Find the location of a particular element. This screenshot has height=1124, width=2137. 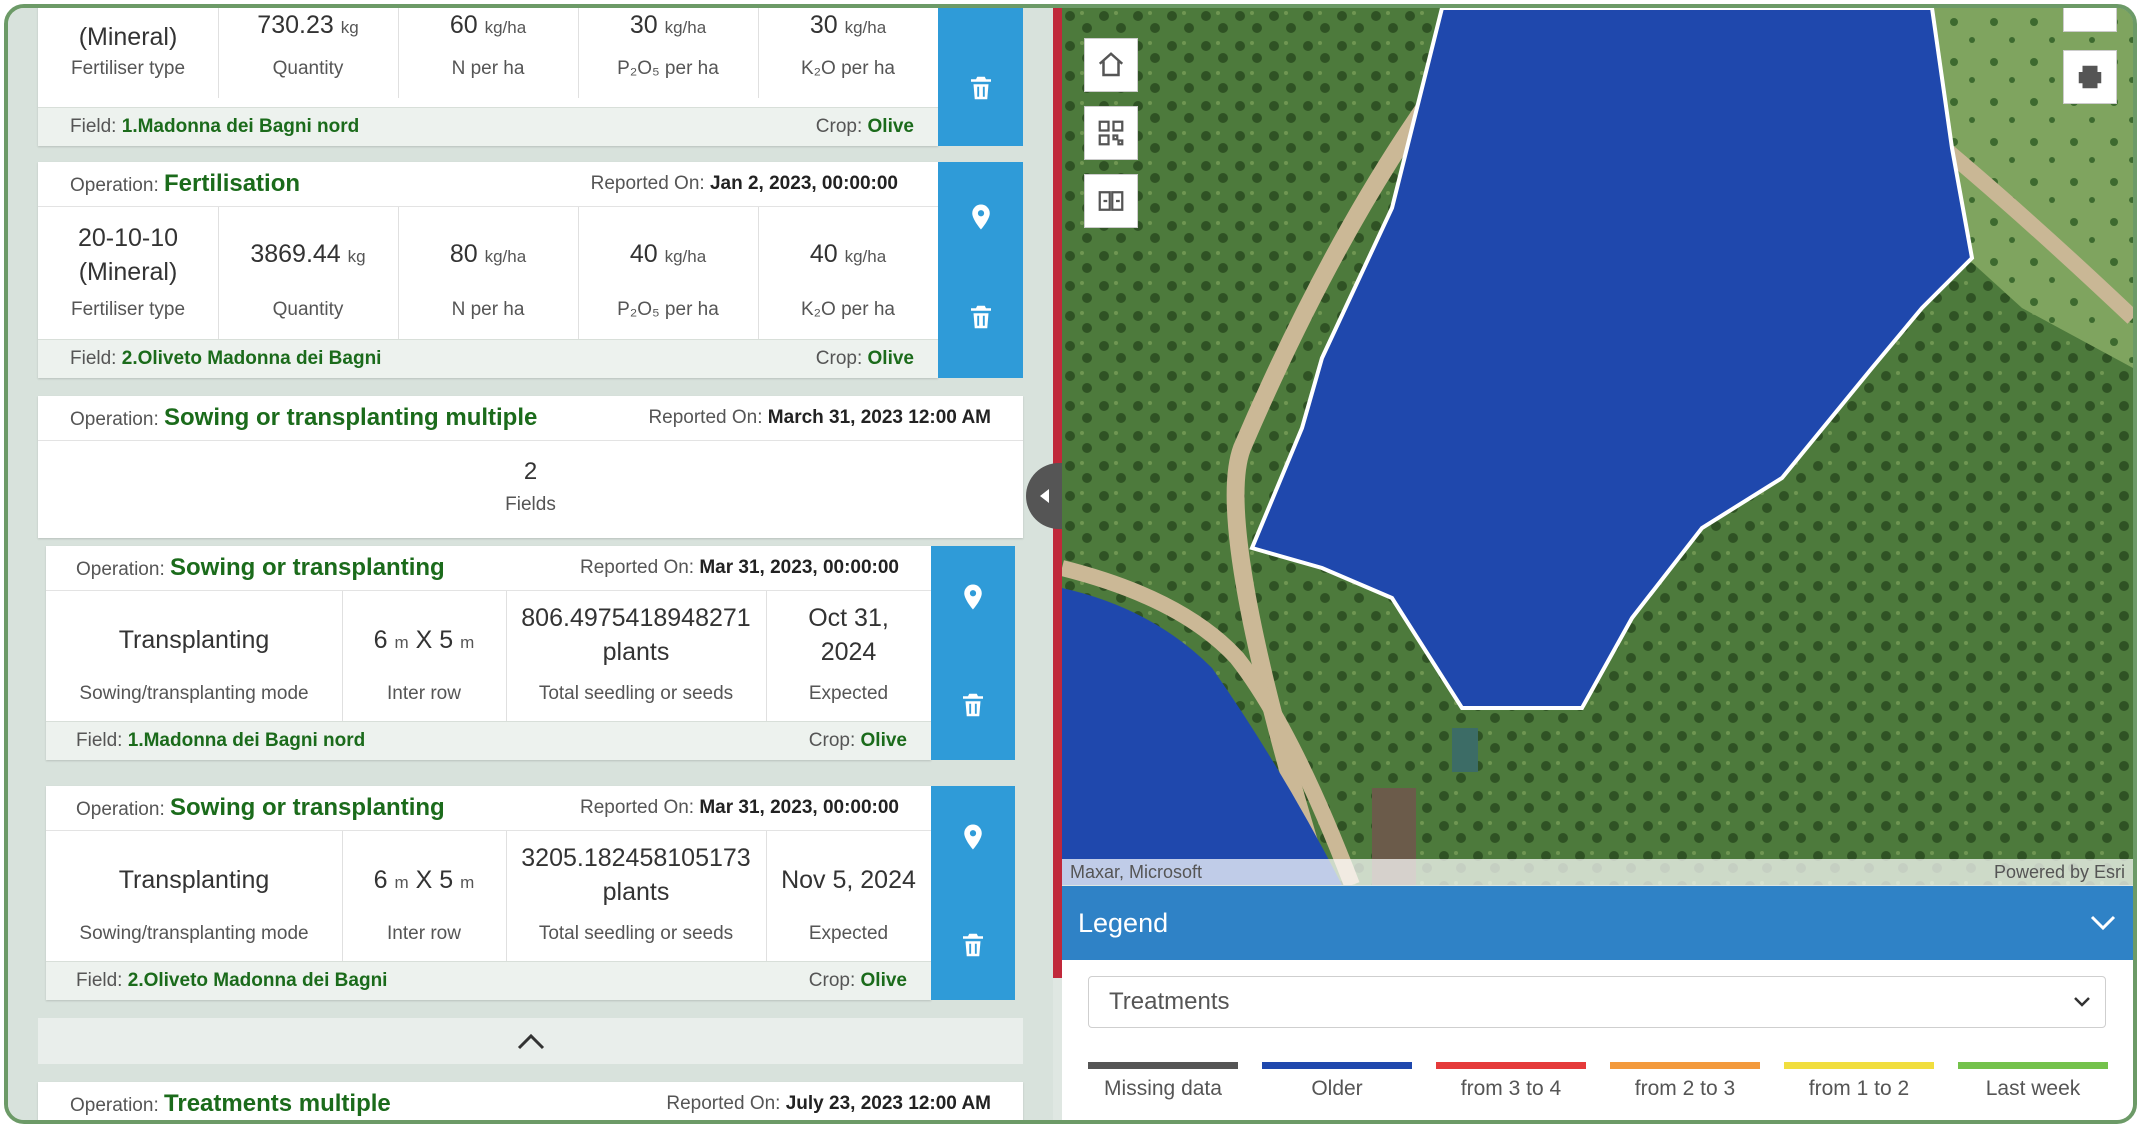

legend-header: Legend is located at coordinates (1597, 923).